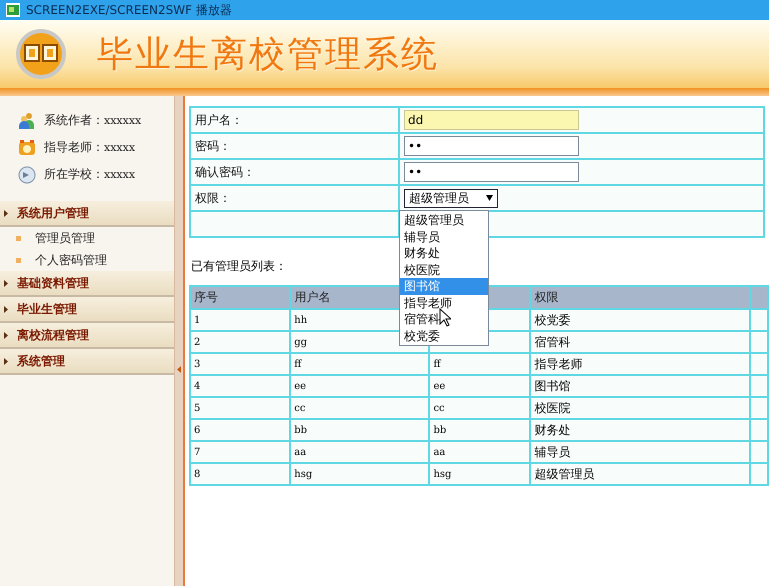 The width and height of the screenshot is (769, 586). I want to click on dropdown-option: 财务处, so click(444, 253).